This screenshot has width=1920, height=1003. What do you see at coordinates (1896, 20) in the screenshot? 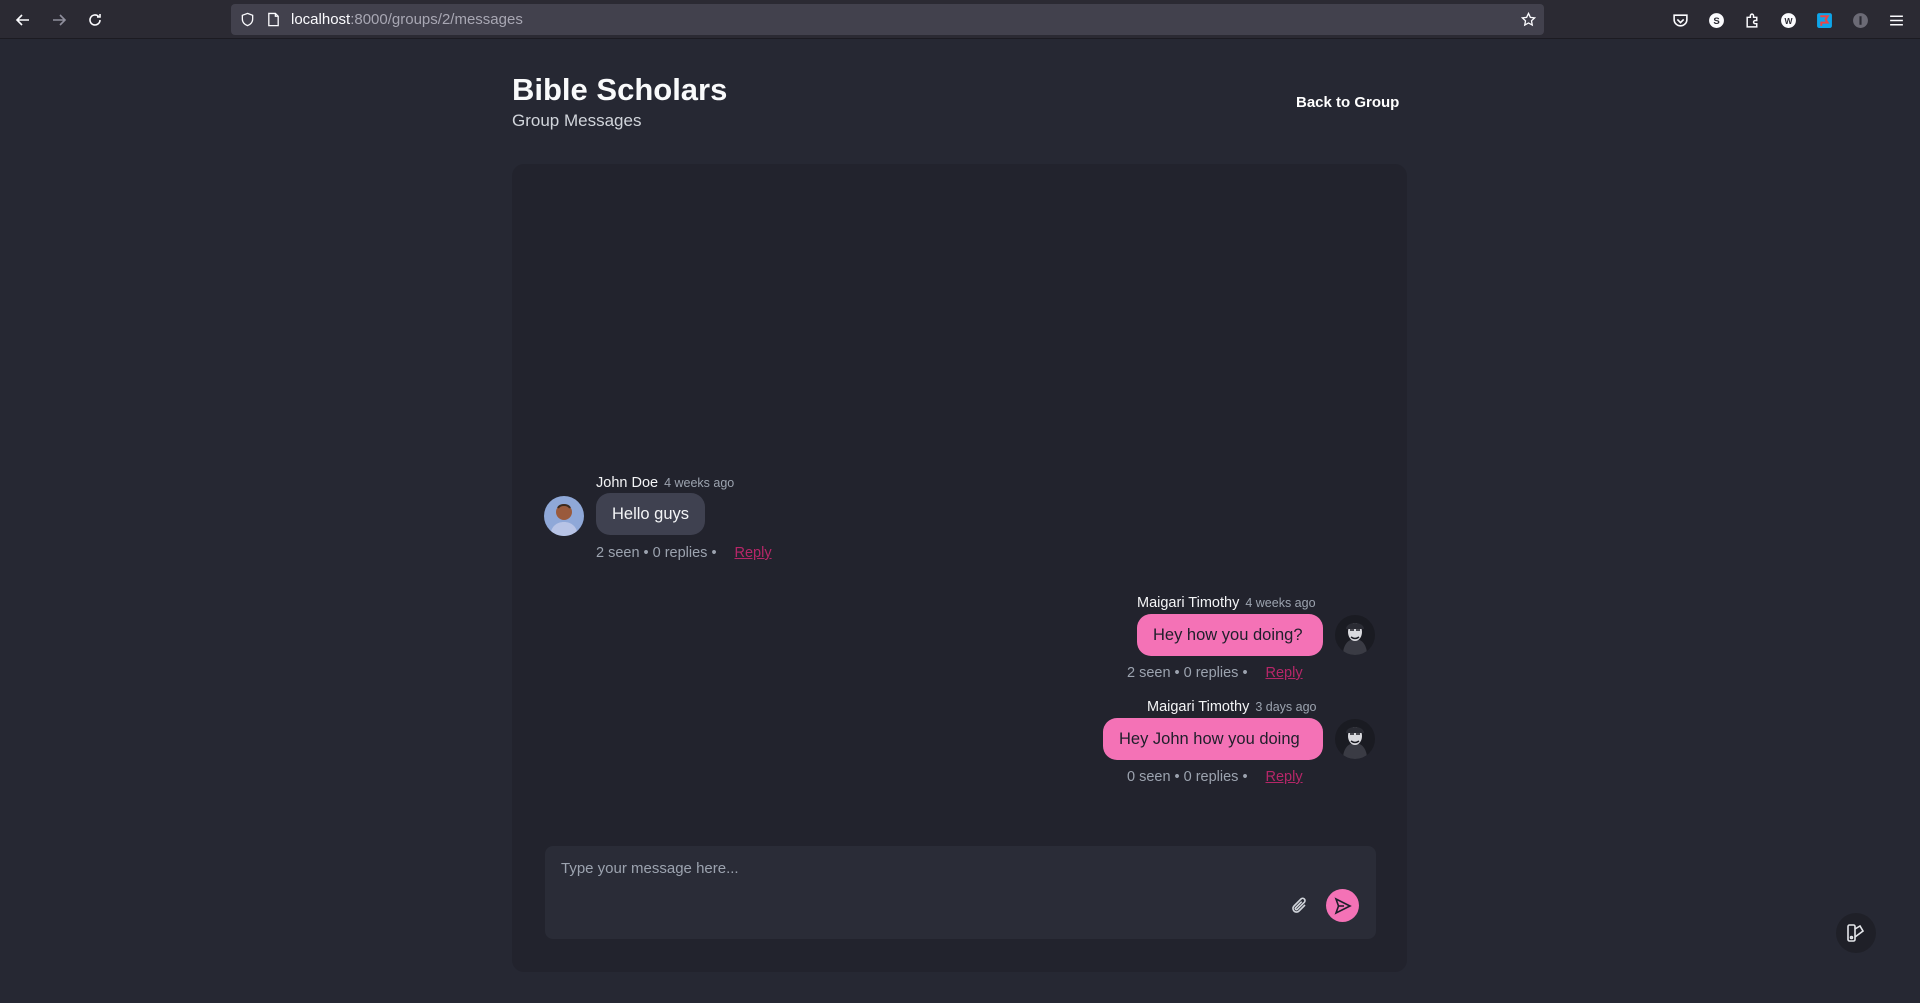
I see `hamburger-menu-icon` at bounding box center [1896, 20].